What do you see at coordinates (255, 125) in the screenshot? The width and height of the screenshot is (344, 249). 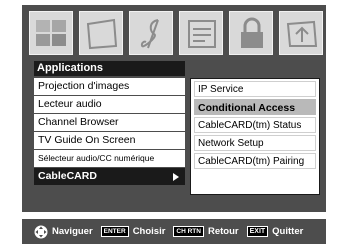 I see `submenu-item-cablecard-status: CableCARD(tm) Status` at bounding box center [255, 125].